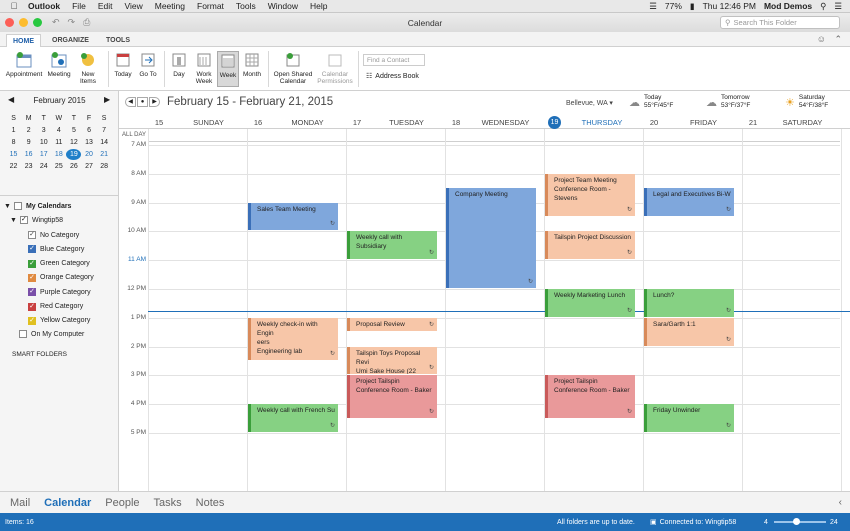 The image size is (850, 531). Describe the element at coordinates (59, 264) in the screenshot. I see `category-row: ✓ Green Category` at that location.